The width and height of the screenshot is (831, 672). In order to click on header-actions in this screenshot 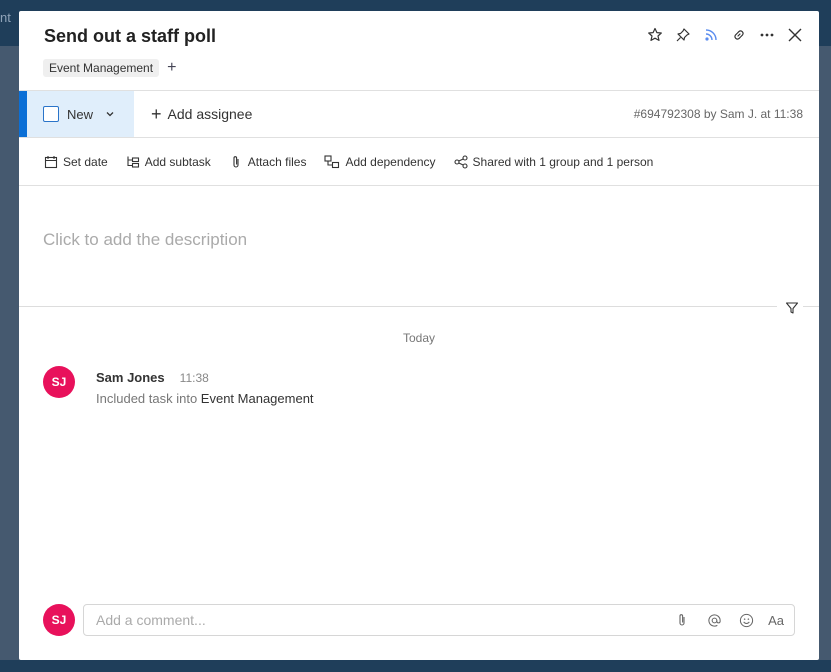, I will do `click(725, 35)`.